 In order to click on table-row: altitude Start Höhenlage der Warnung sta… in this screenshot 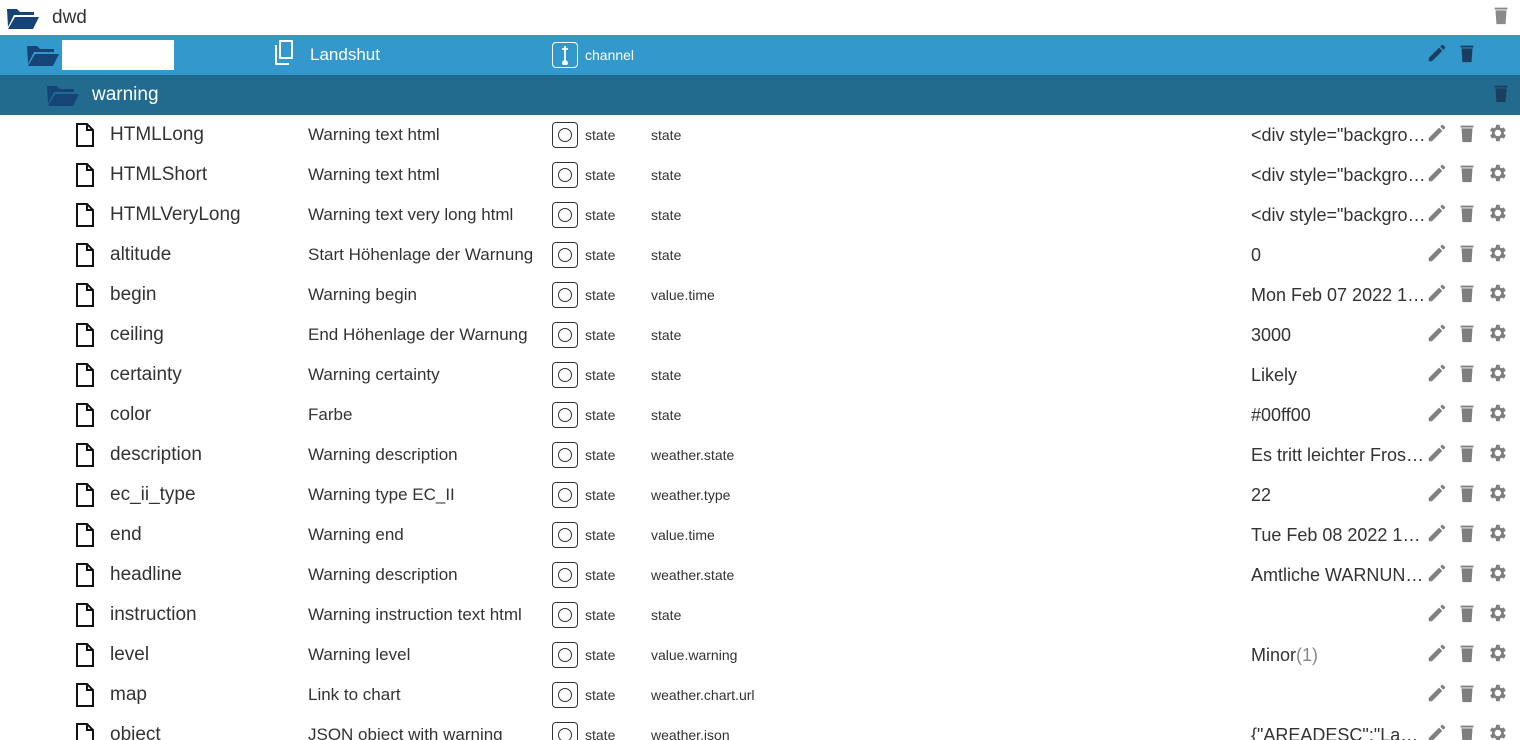, I will do `click(760, 255)`.